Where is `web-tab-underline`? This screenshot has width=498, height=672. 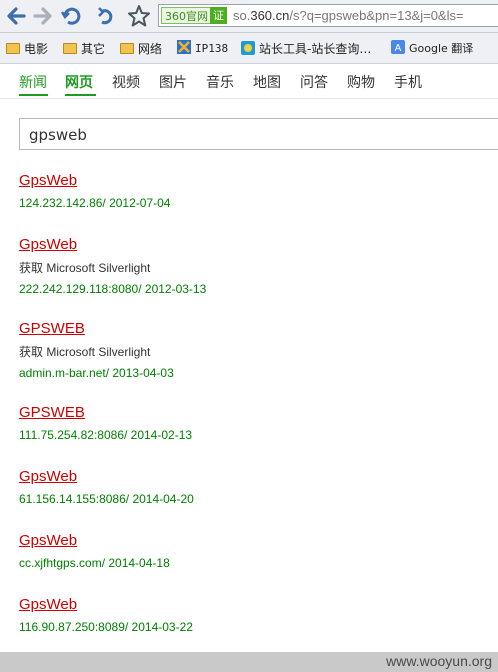 web-tab-underline is located at coordinates (80, 95).